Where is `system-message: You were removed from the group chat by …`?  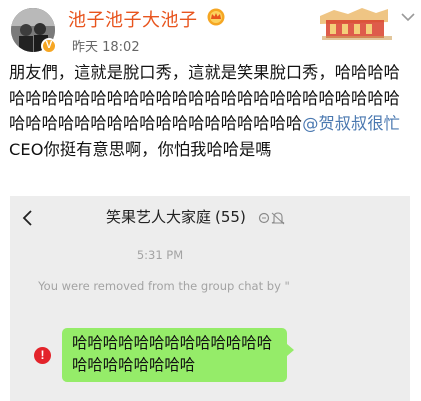
system-message: You were removed from the group chat by … is located at coordinates (164, 286).